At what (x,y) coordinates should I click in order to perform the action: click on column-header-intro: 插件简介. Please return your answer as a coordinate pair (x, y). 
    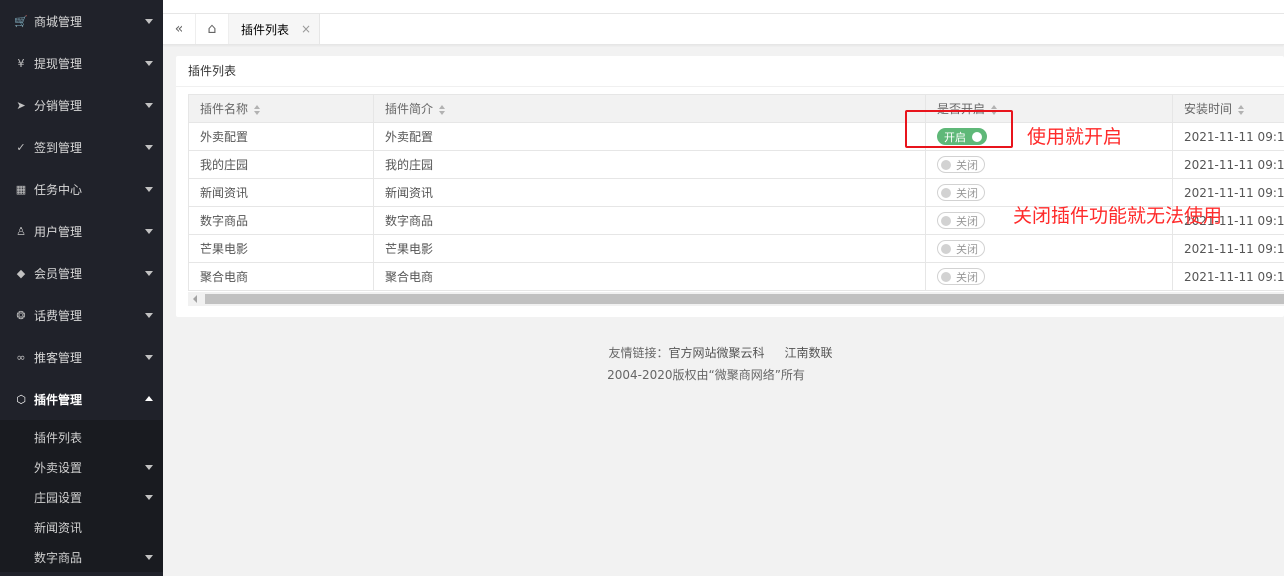
    Looking at the image, I should click on (649, 108).